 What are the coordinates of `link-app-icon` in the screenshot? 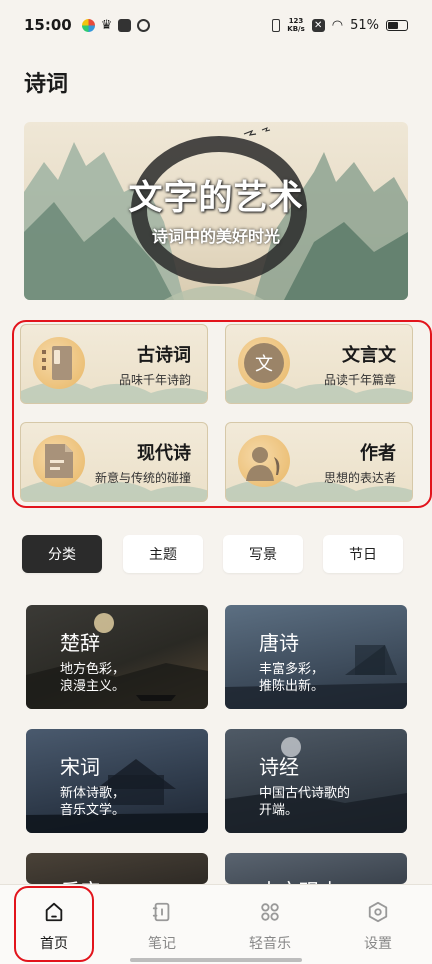 It's located at (144, 25).